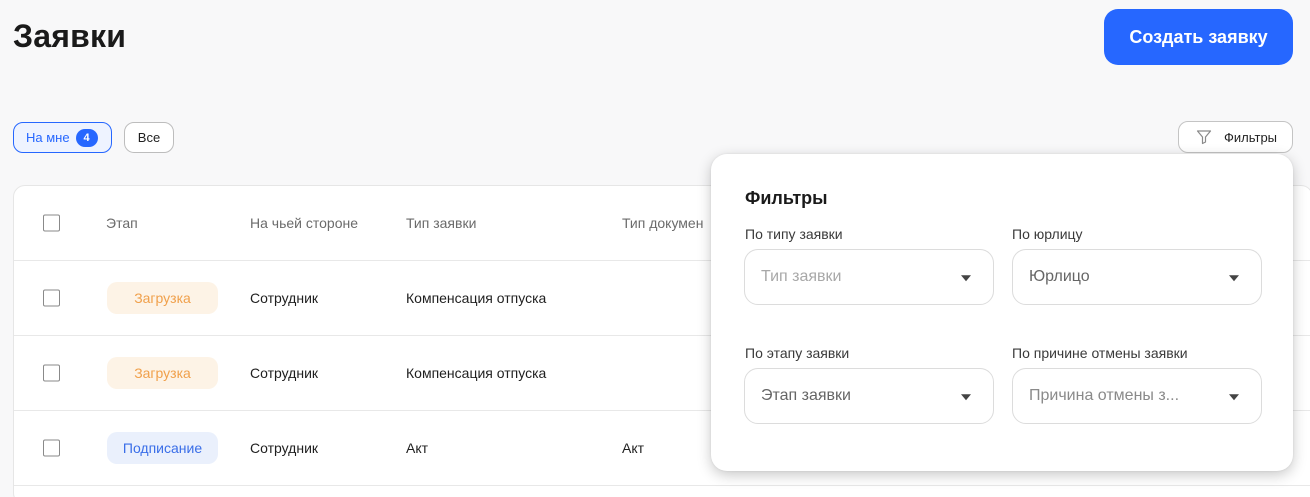 The height and width of the screenshot is (497, 1310). What do you see at coordinates (869, 396) in the screenshot?
I see `stage-select: Этап заявки` at bounding box center [869, 396].